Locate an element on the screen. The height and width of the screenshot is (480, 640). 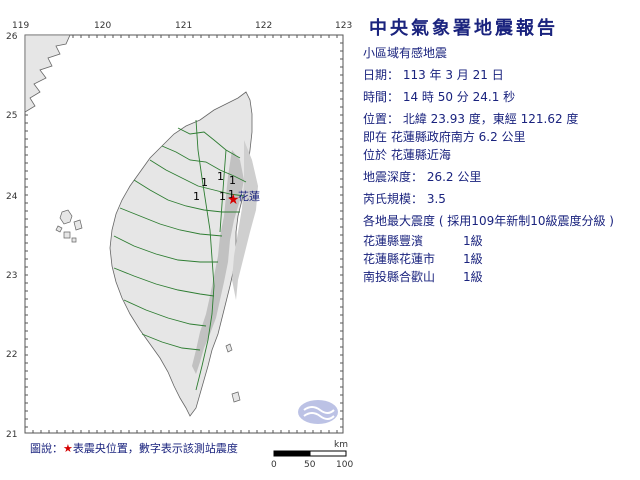
station-name: 南投縣合歡山 is located at coordinates (399, 277).